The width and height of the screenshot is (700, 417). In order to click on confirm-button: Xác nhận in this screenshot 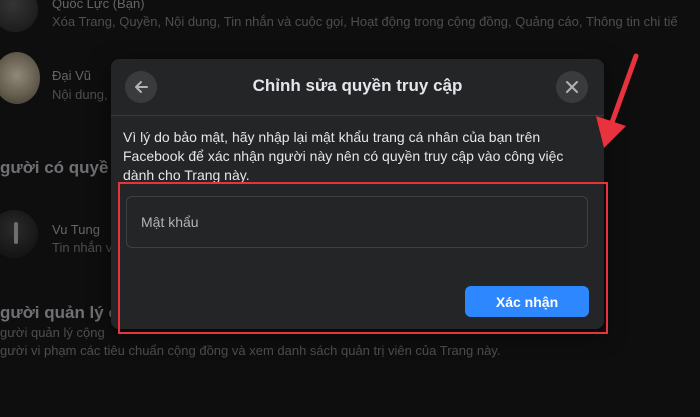, I will do `click(527, 301)`.